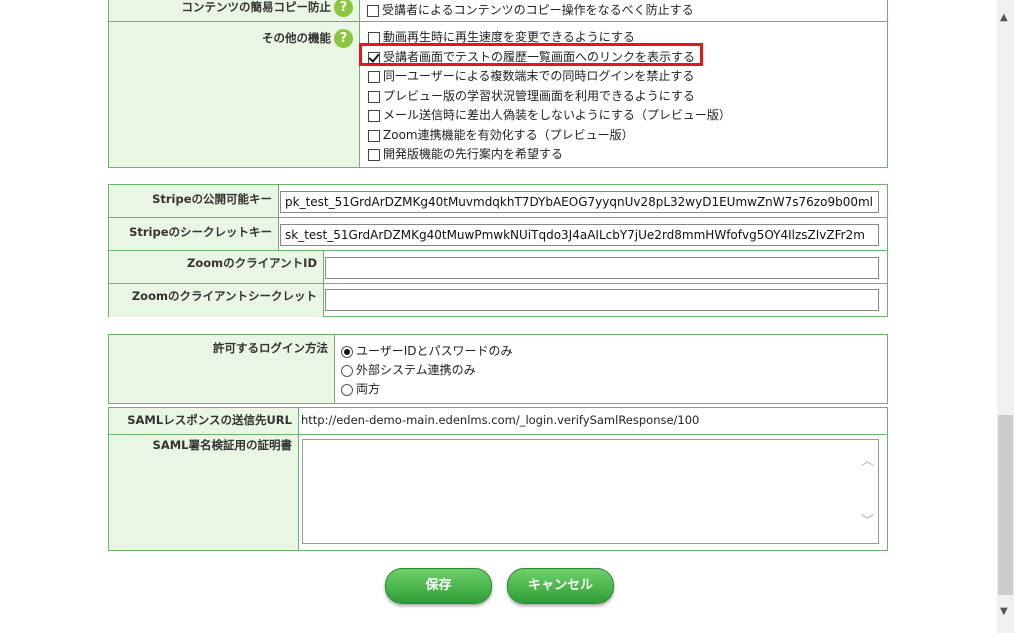 This screenshot has width=1014, height=633. What do you see at coordinates (602, 268) in the screenshot?
I see `zoom-client-id-input` at bounding box center [602, 268].